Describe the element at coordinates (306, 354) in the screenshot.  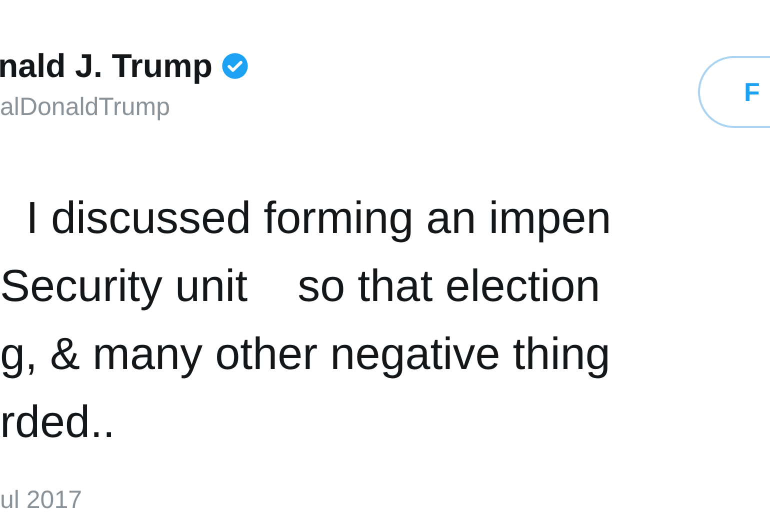
I see `tweet-text-line: g, & many other negative thing` at that location.